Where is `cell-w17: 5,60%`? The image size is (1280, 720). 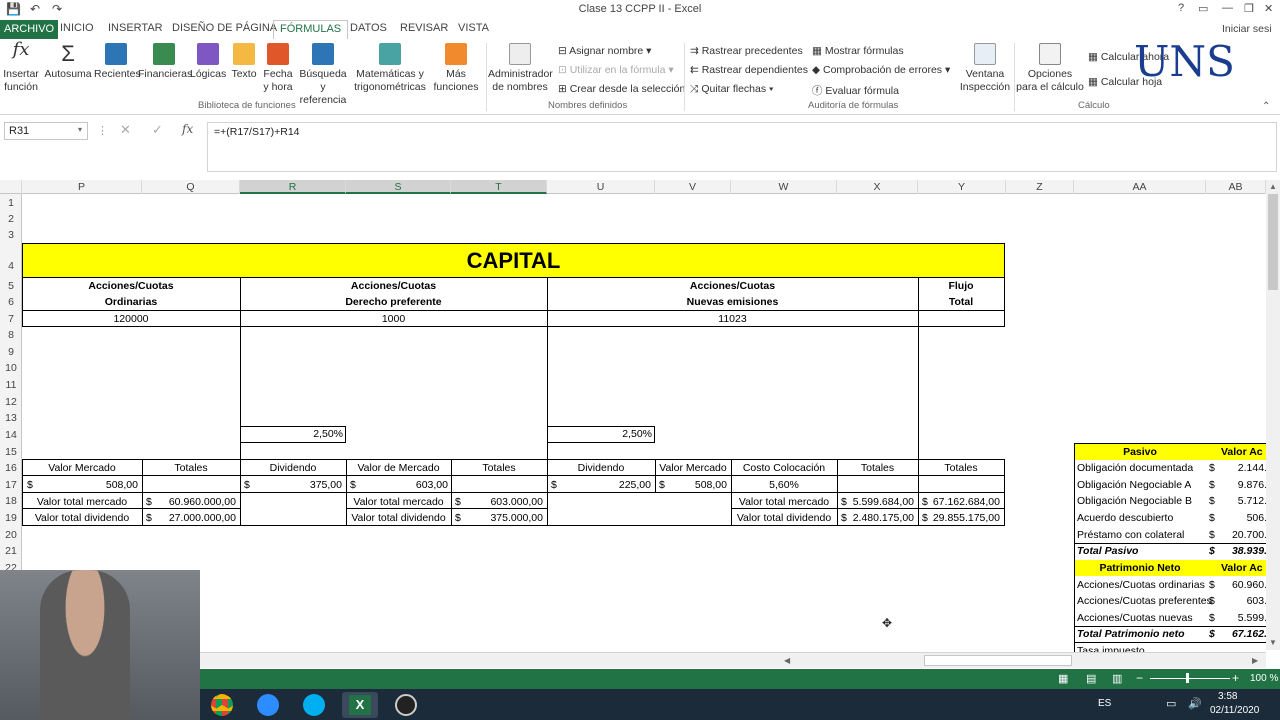 cell-w17: 5,60% is located at coordinates (784, 485).